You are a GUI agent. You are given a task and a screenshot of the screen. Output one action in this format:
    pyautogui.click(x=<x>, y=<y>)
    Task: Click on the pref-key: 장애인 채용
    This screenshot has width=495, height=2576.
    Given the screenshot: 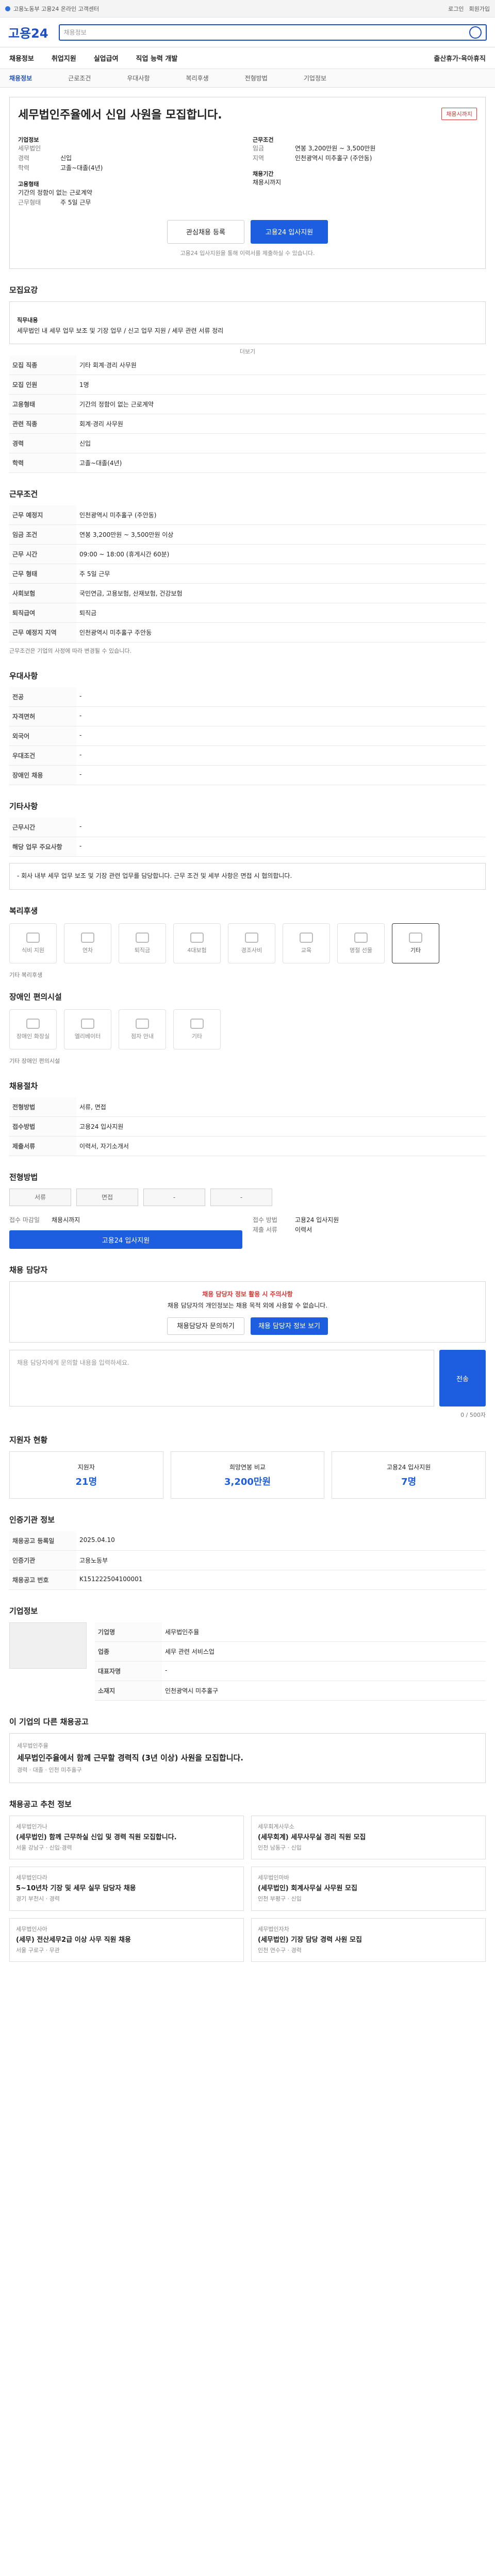 What is the action you would take?
    pyautogui.click(x=42, y=775)
    